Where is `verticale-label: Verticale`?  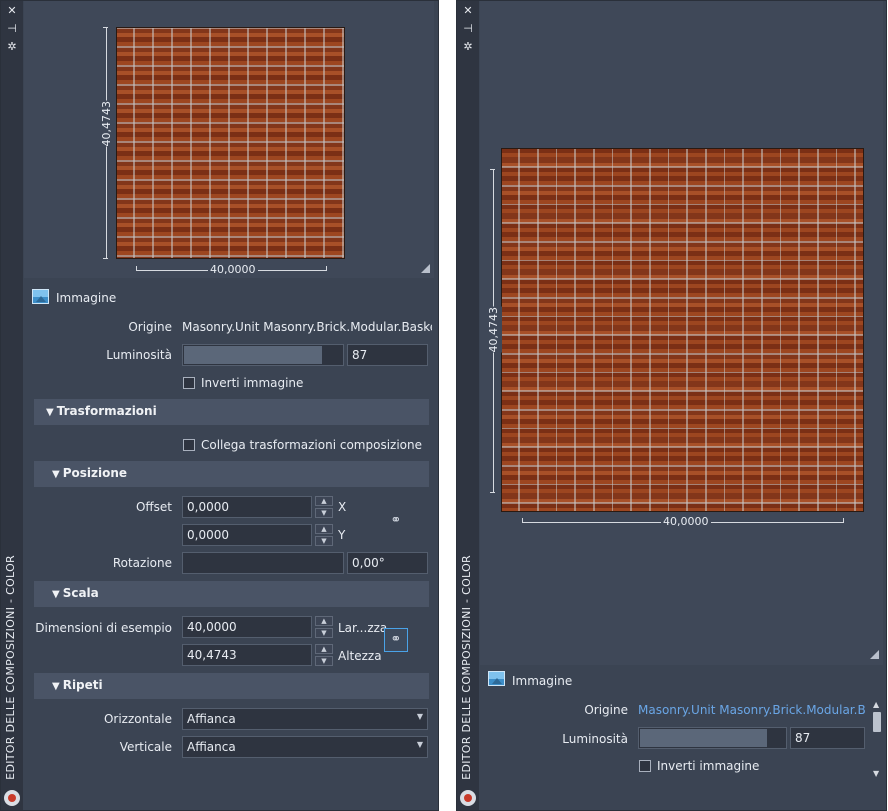 verticale-label: Verticale is located at coordinates (145, 747).